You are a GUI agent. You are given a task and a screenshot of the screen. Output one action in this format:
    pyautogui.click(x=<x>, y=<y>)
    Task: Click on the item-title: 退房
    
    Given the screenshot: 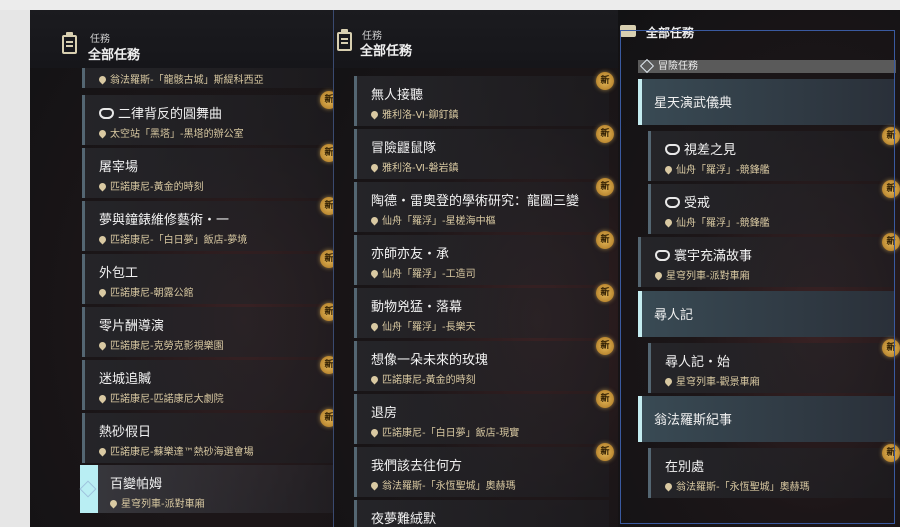 What is the action you would take?
    pyautogui.click(x=384, y=411)
    